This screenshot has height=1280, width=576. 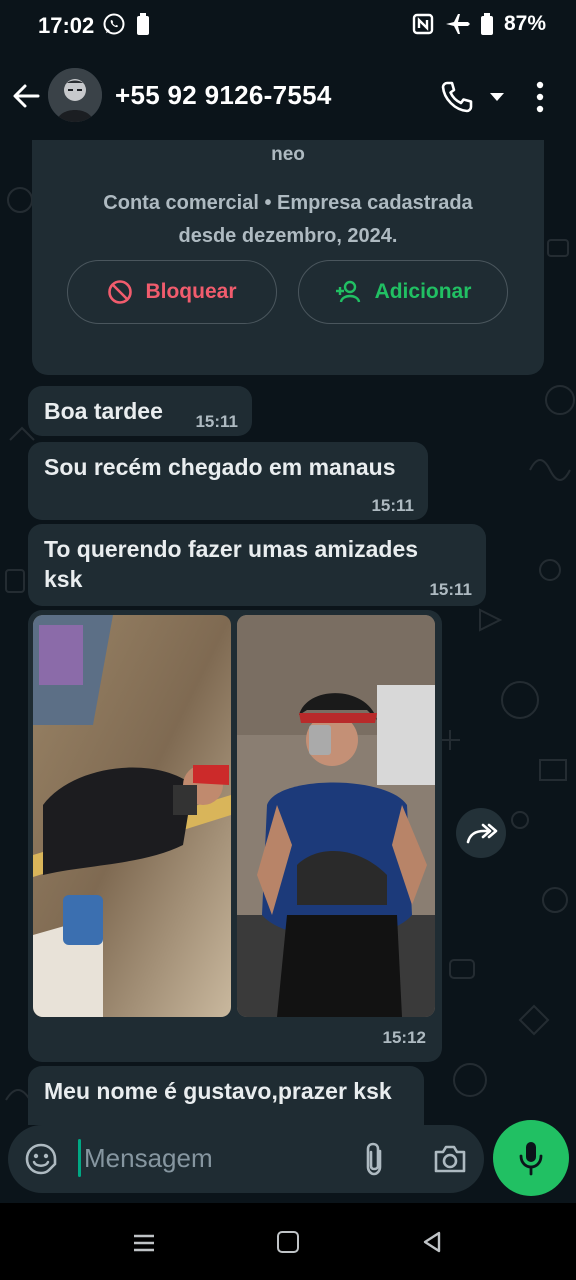 What do you see at coordinates (144, 1243) in the screenshot?
I see `recents-icon` at bounding box center [144, 1243].